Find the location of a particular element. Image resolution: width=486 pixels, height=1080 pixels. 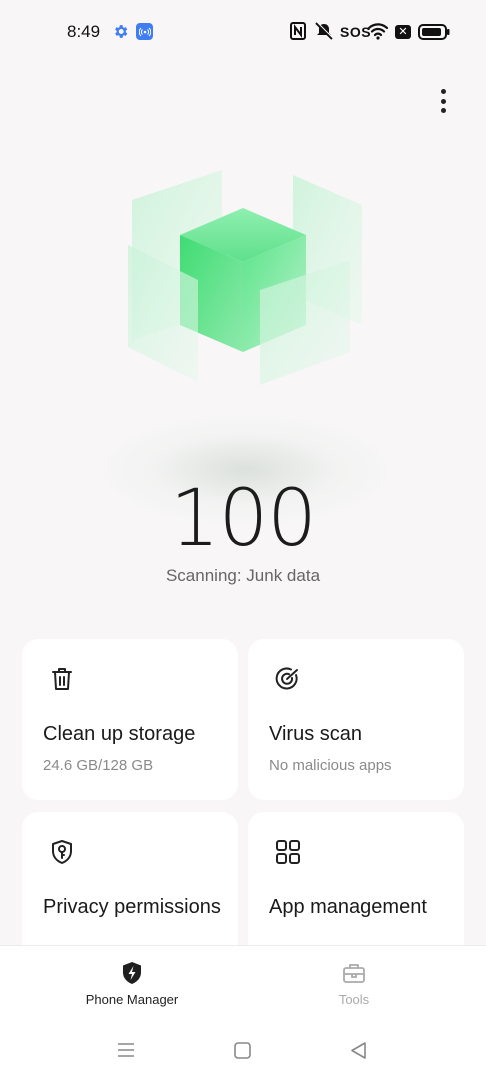

toolbox-icon is located at coordinates (354, 973).